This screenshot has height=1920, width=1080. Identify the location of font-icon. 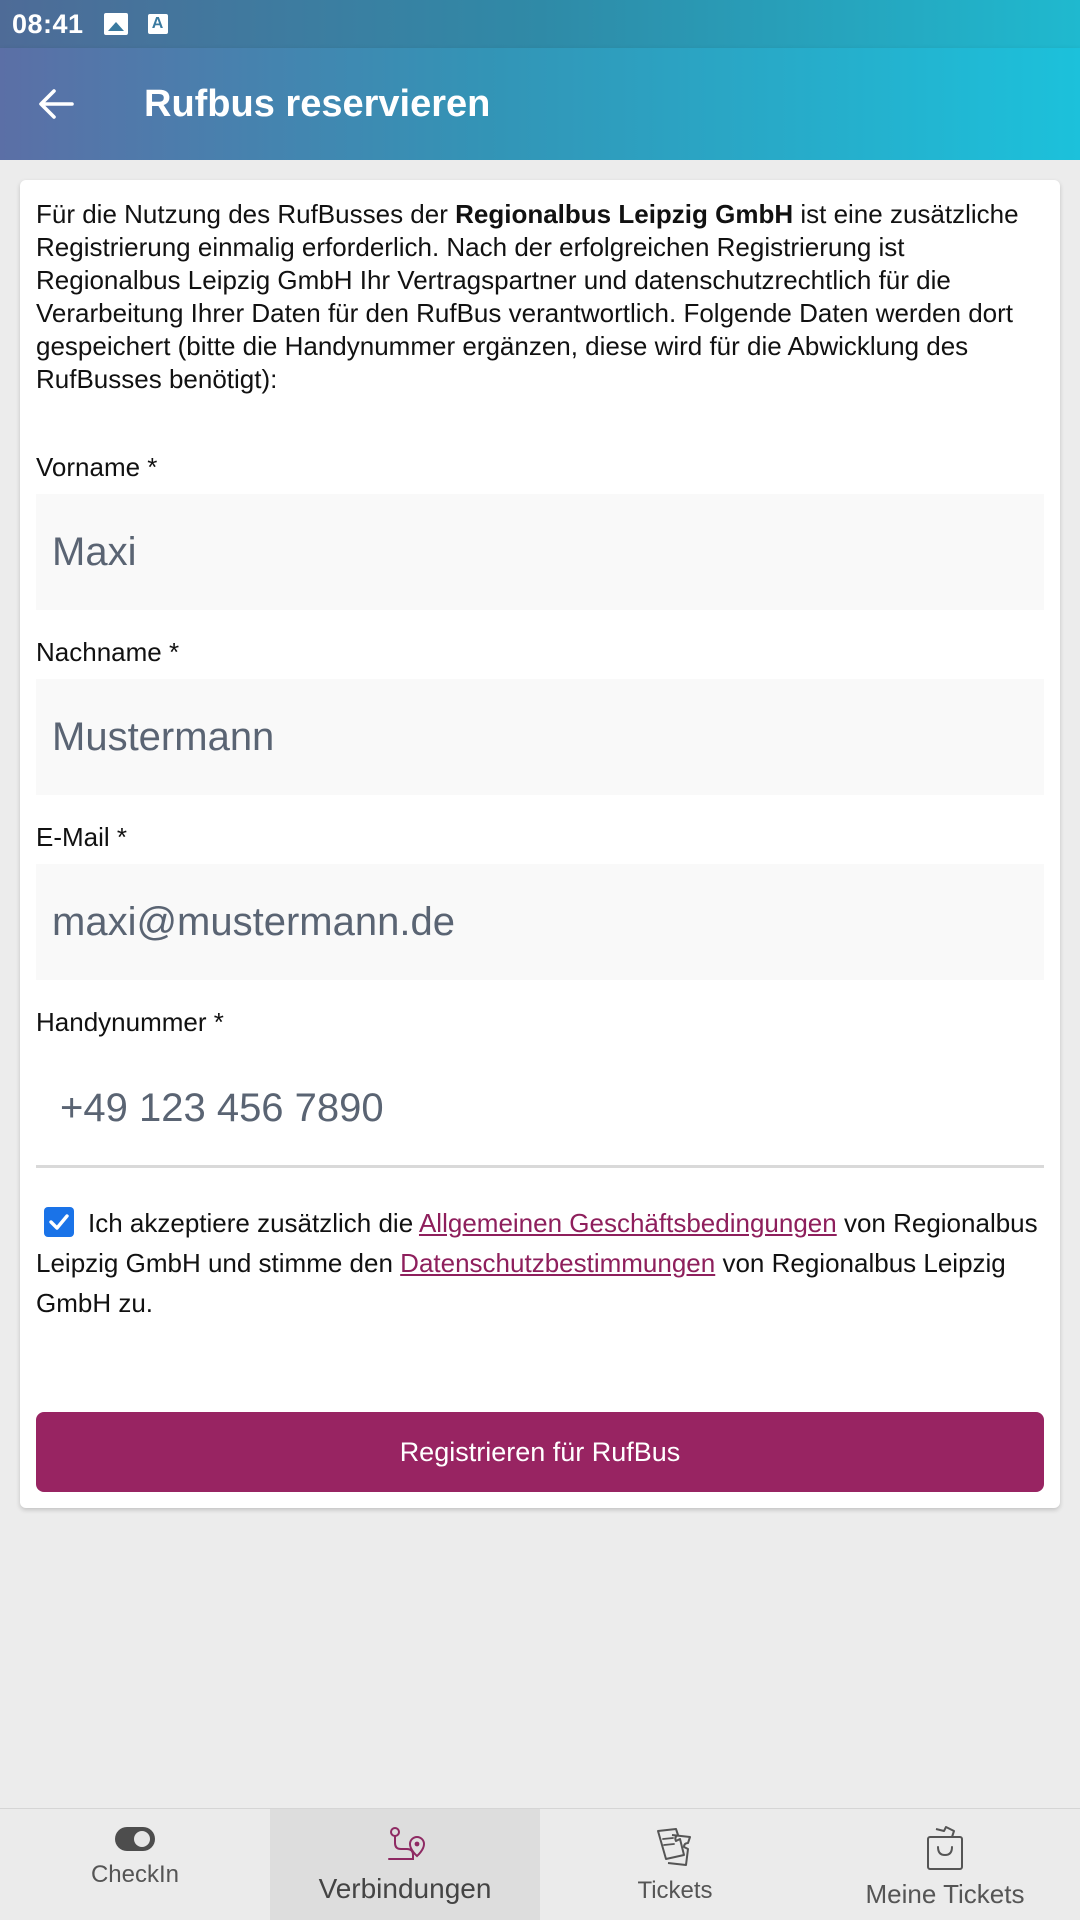
(157, 24).